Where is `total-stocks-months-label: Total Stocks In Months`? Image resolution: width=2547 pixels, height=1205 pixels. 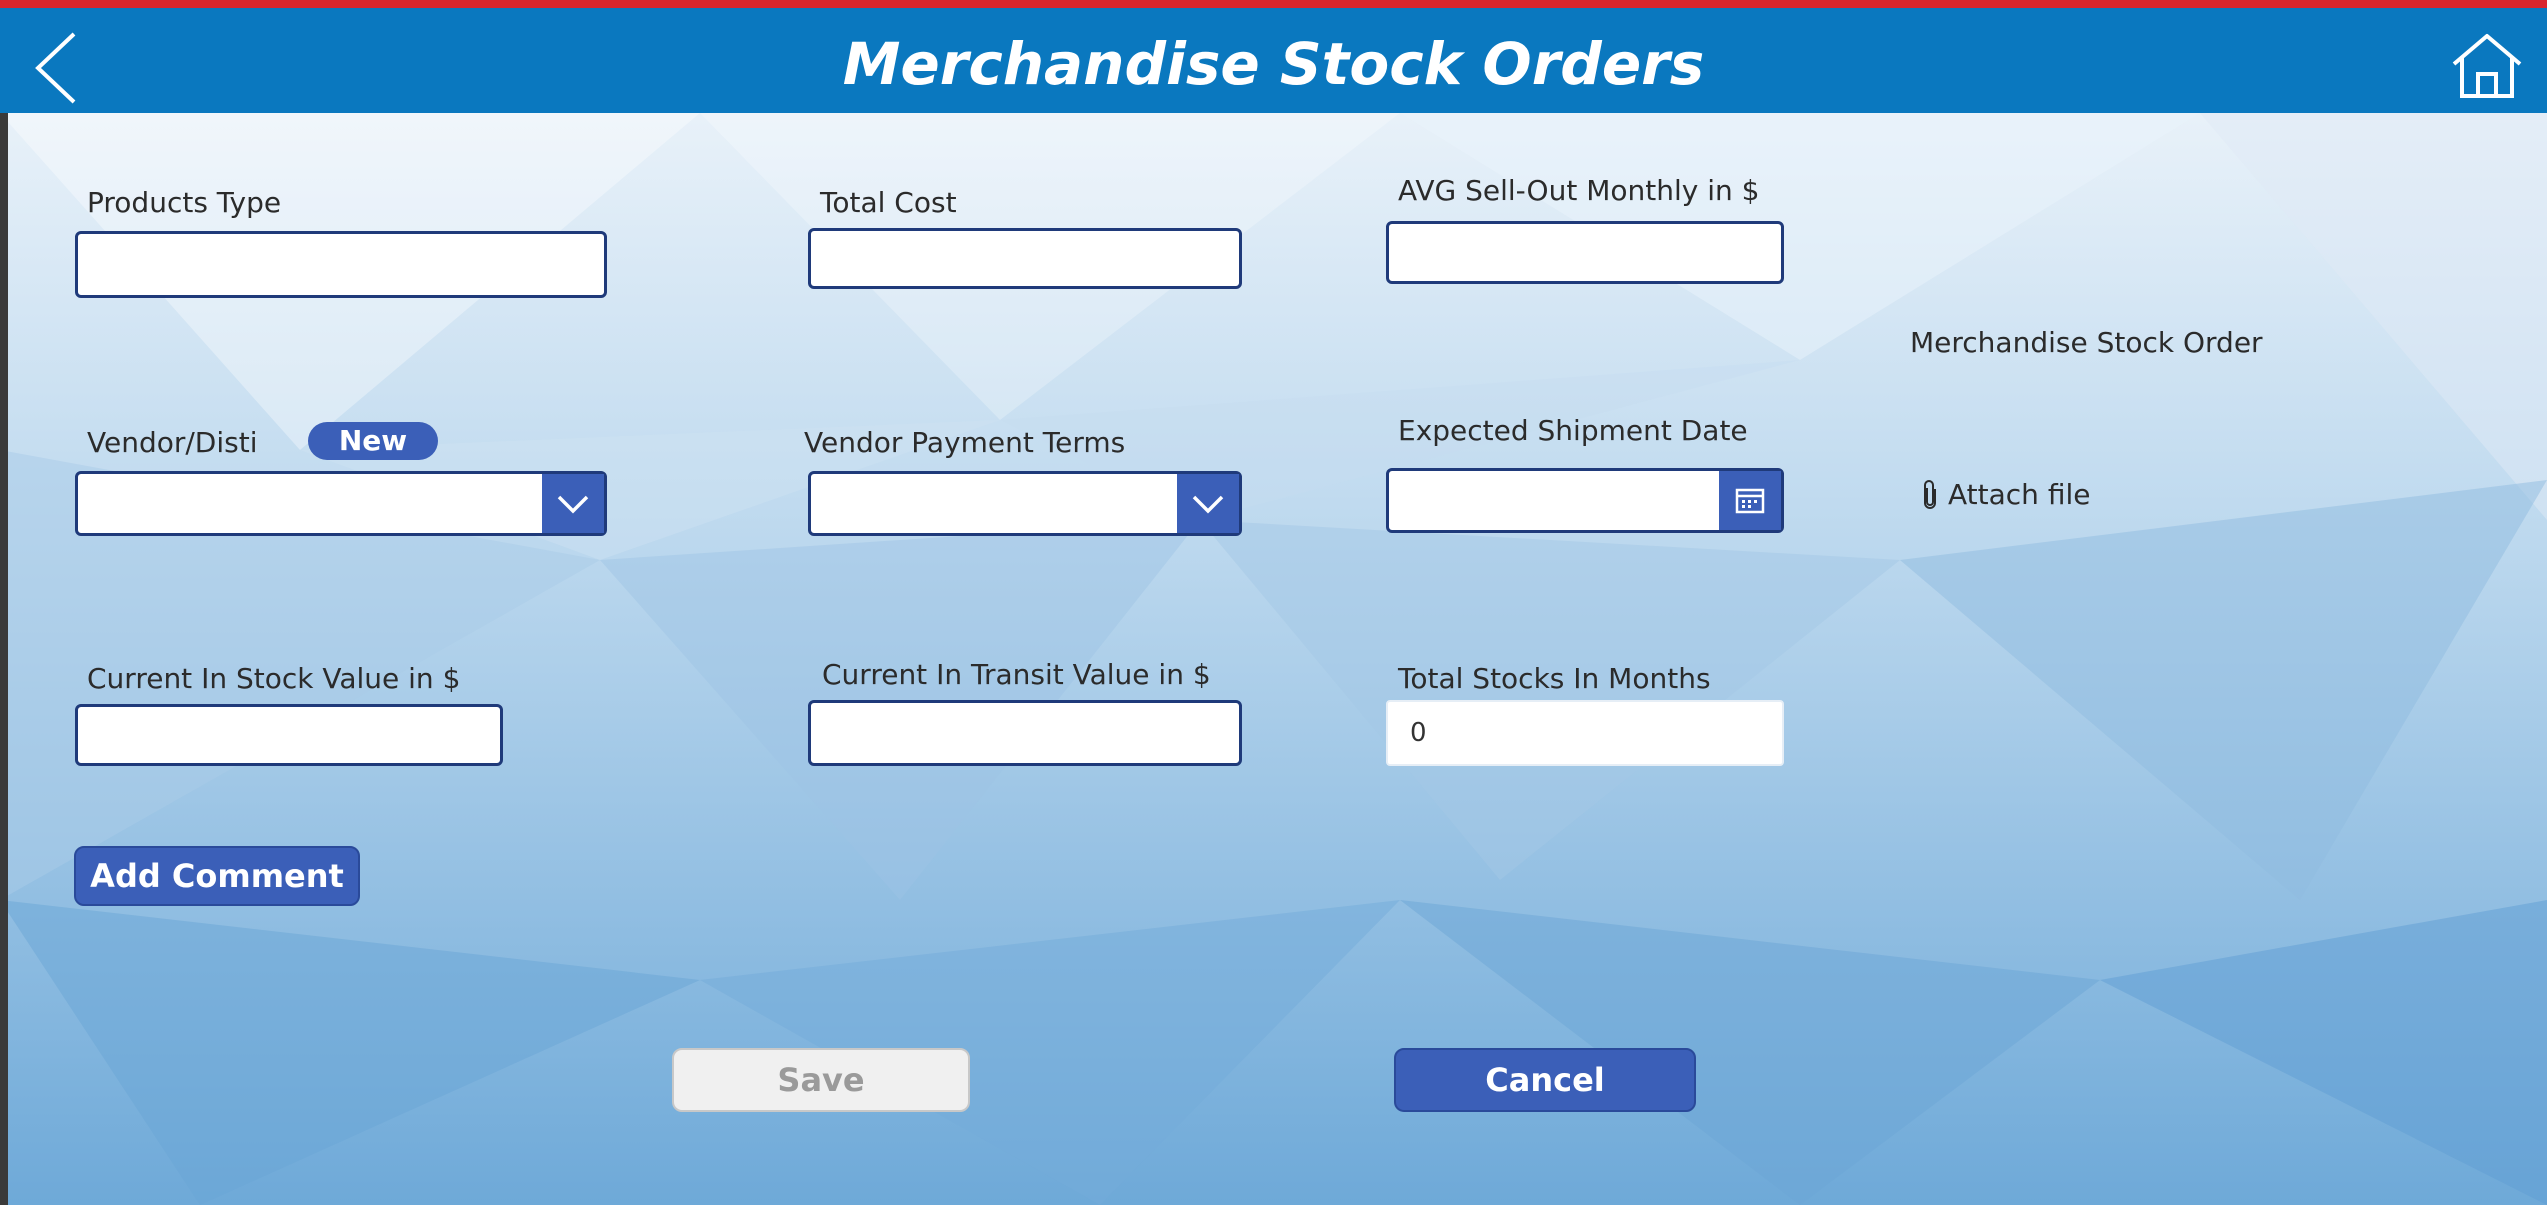
total-stocks-months-label: Total Stocks In Months is located at coordinates (1554, 678).